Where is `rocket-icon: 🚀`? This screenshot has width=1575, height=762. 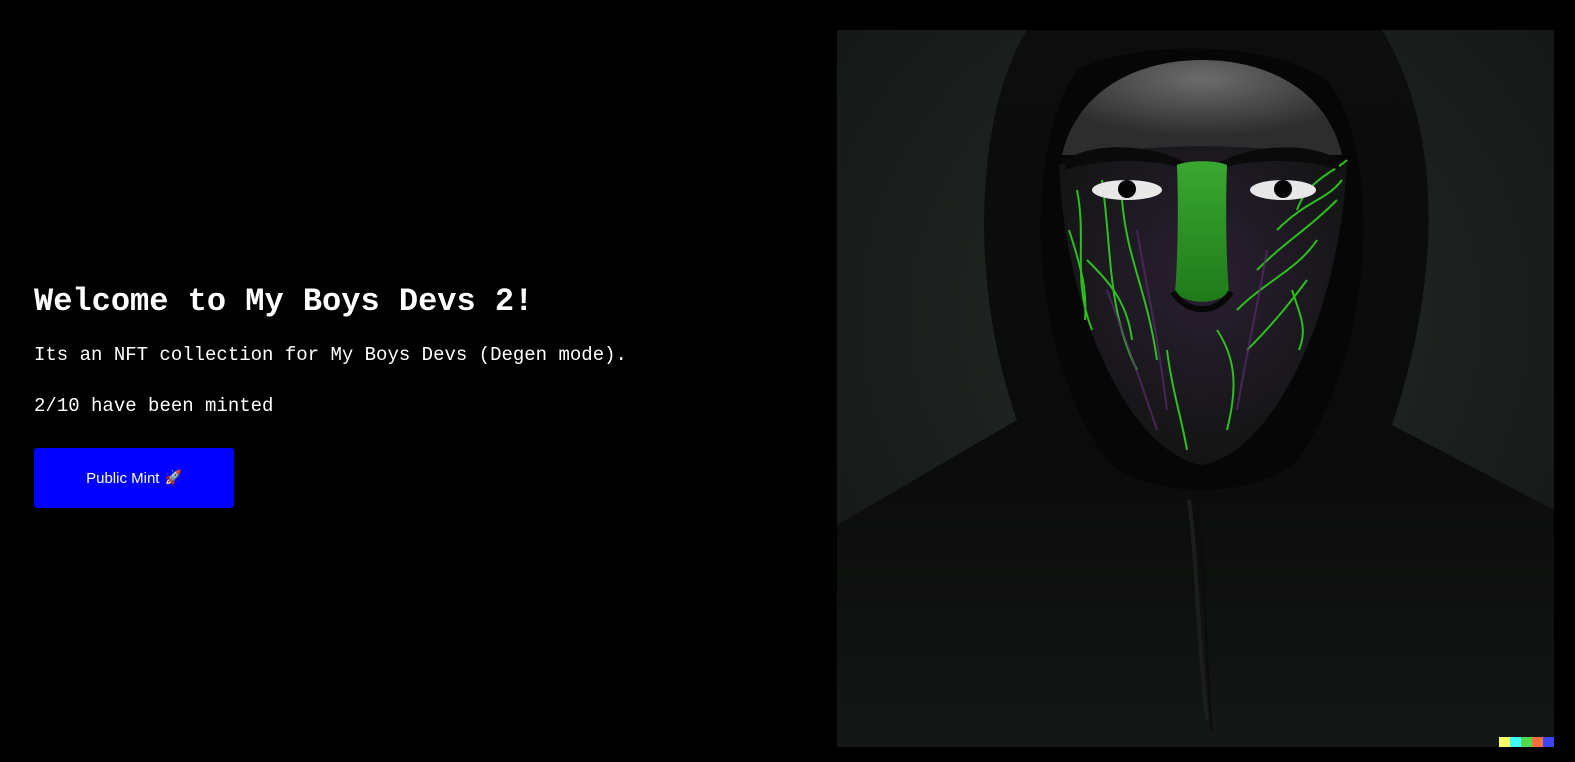 rocket-icon: 🚀 is located at coordinates (173, 478).